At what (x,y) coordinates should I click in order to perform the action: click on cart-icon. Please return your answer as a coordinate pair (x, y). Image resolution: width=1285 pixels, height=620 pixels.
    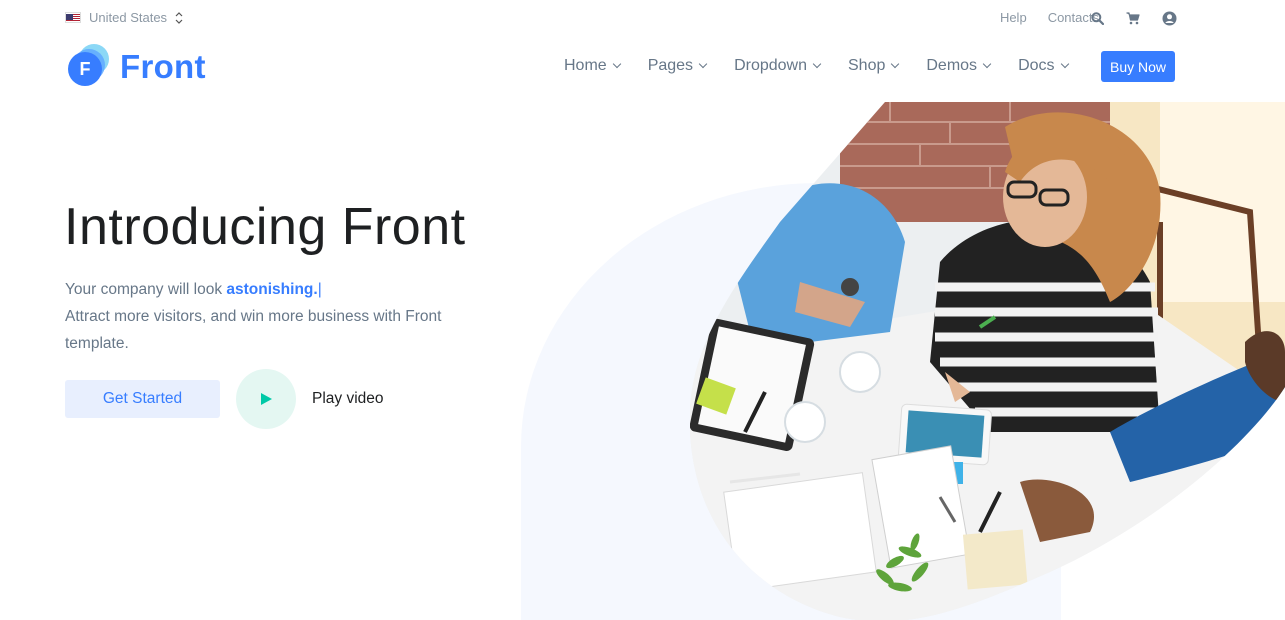
    Looking at the image, I should click on (1133, 18).